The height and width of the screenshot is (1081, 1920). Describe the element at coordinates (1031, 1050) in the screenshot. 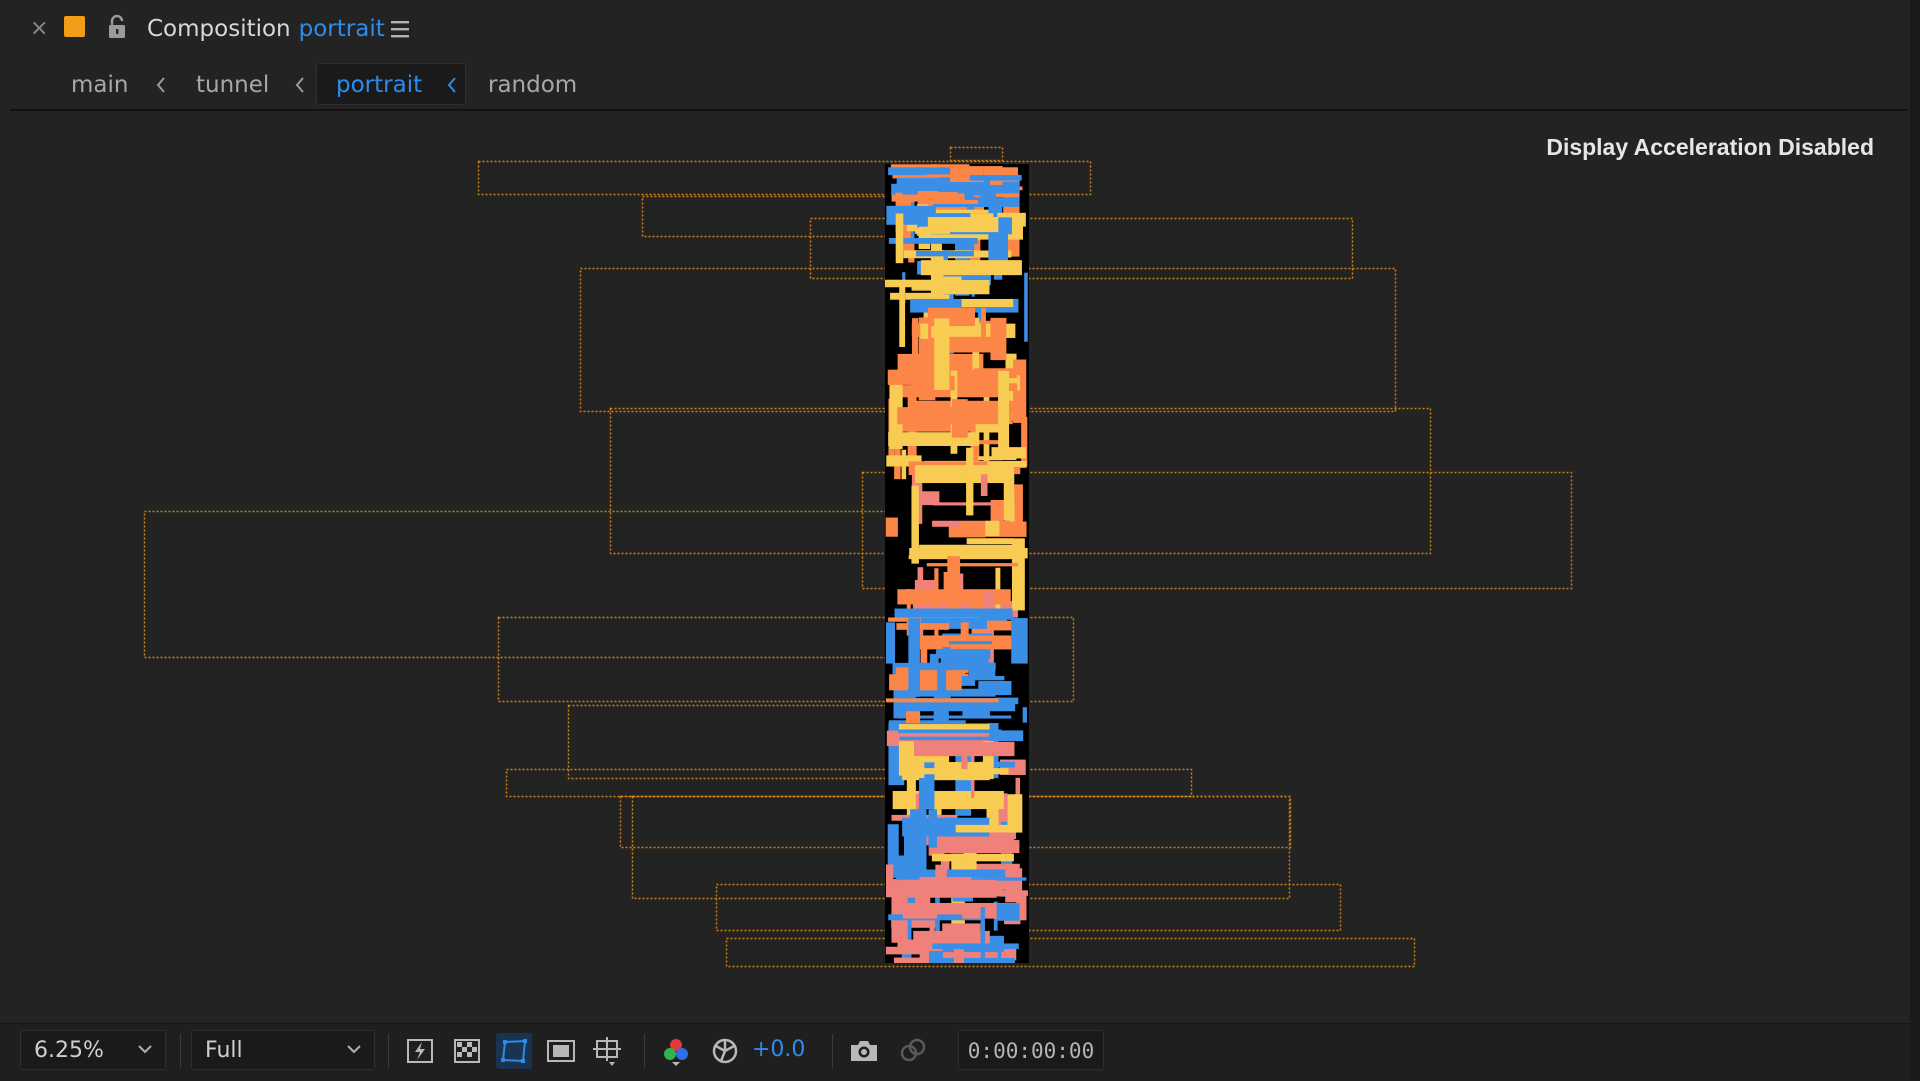

I see `current-time-display: 0:00:00:00` at that location.